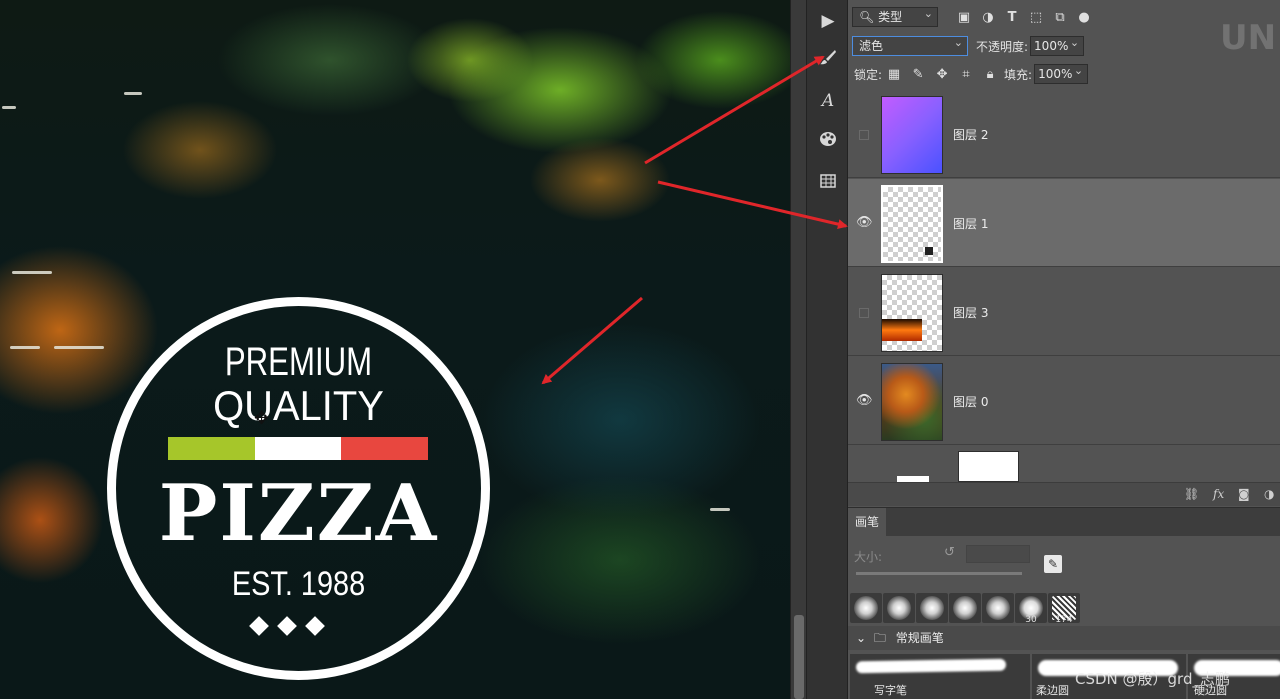 Image resolution: width=1280 pixels, height=699 pixels. I want to click on lock-artboard-icon: ⌗, so click(966, 74).